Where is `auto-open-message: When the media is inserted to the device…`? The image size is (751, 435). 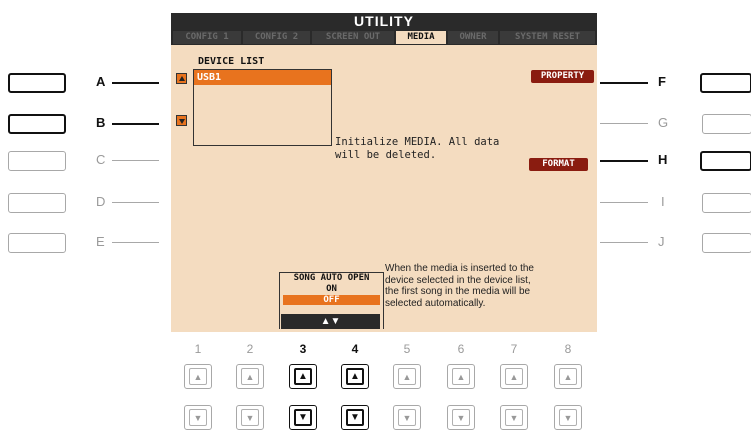 auto-open-message: When the media is inserted to the device… is located at coordinates (490, 286).